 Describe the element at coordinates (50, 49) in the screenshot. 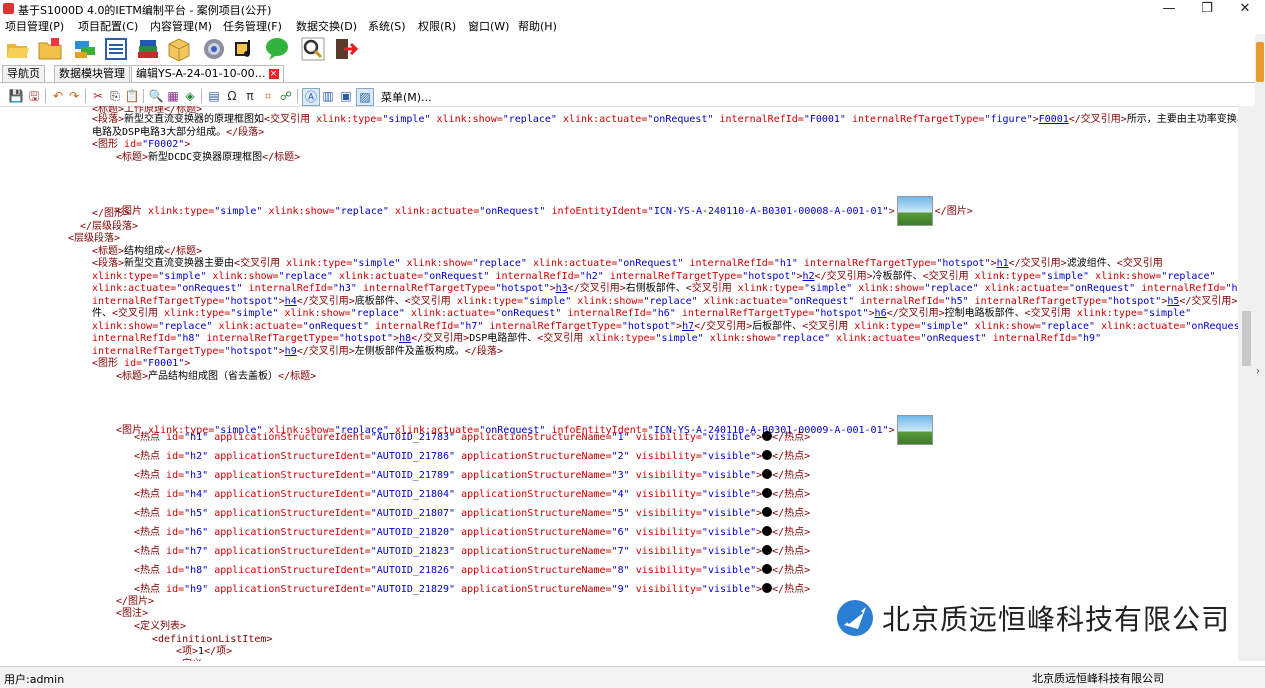

I see `folder-icon` at that location.